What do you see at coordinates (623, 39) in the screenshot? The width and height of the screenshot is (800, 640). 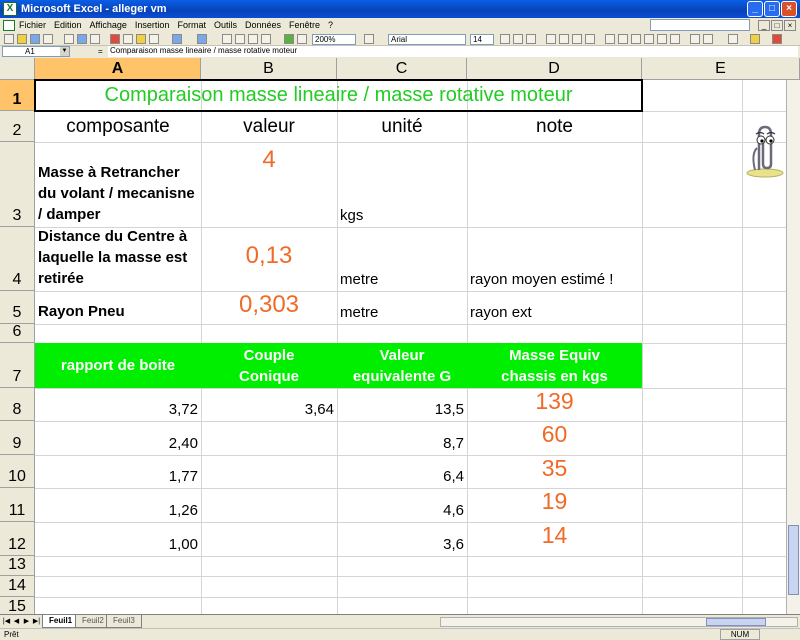 I see `euro-icon` at bounding box center [623, 39].